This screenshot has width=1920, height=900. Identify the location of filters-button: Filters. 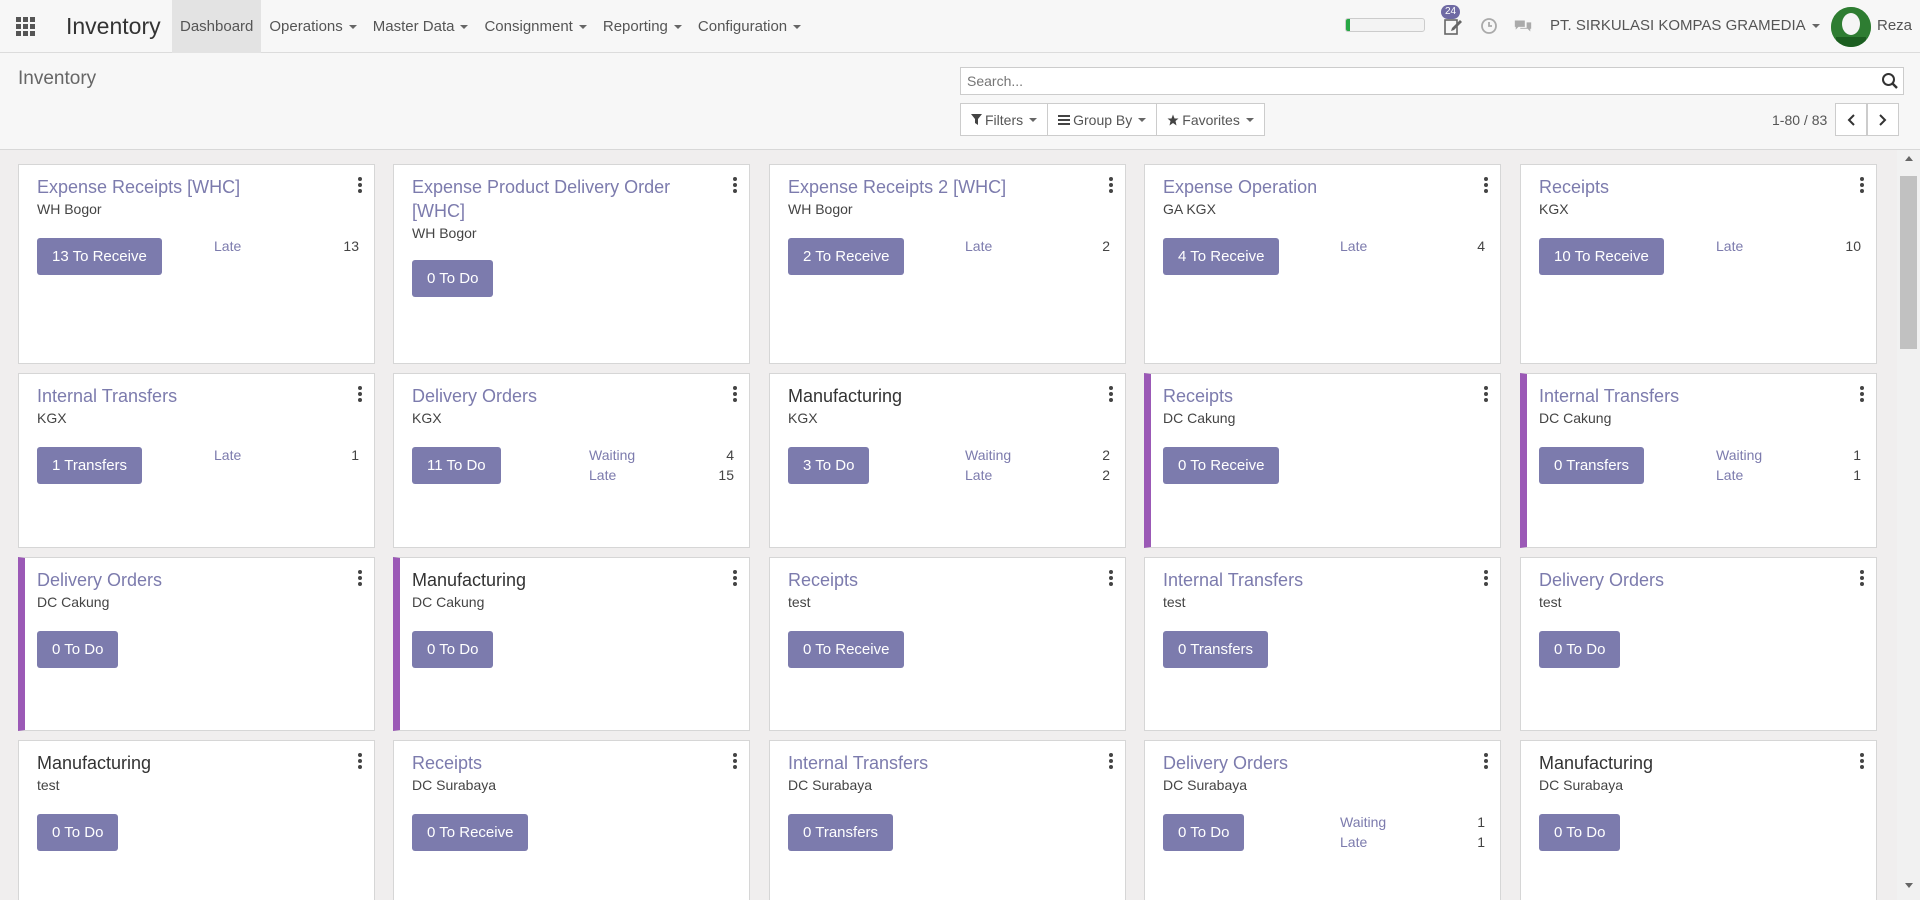
(1004, 119).